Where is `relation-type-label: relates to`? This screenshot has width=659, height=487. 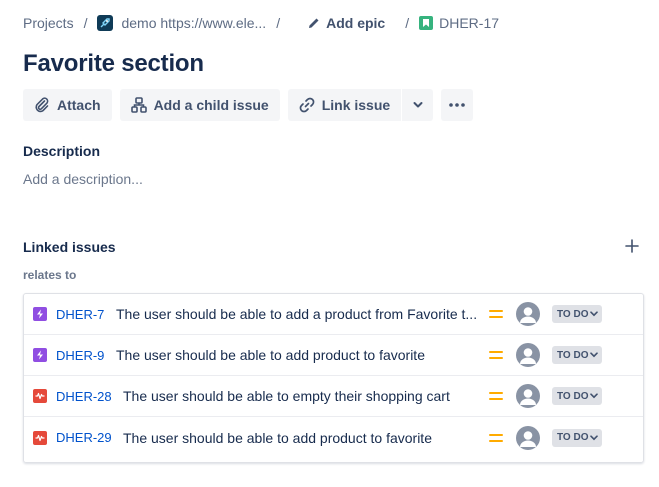
relation-type-label: relates to is located at coordinates (50, 275).